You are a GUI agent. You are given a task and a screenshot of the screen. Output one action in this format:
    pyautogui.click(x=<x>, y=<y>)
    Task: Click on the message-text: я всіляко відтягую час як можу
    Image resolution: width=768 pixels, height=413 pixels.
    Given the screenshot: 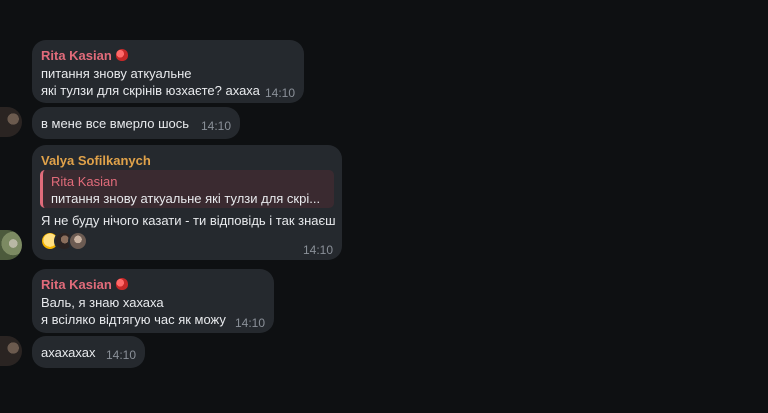 What is the action you would take?
    pyautogui.click(x=133, y=319)
    